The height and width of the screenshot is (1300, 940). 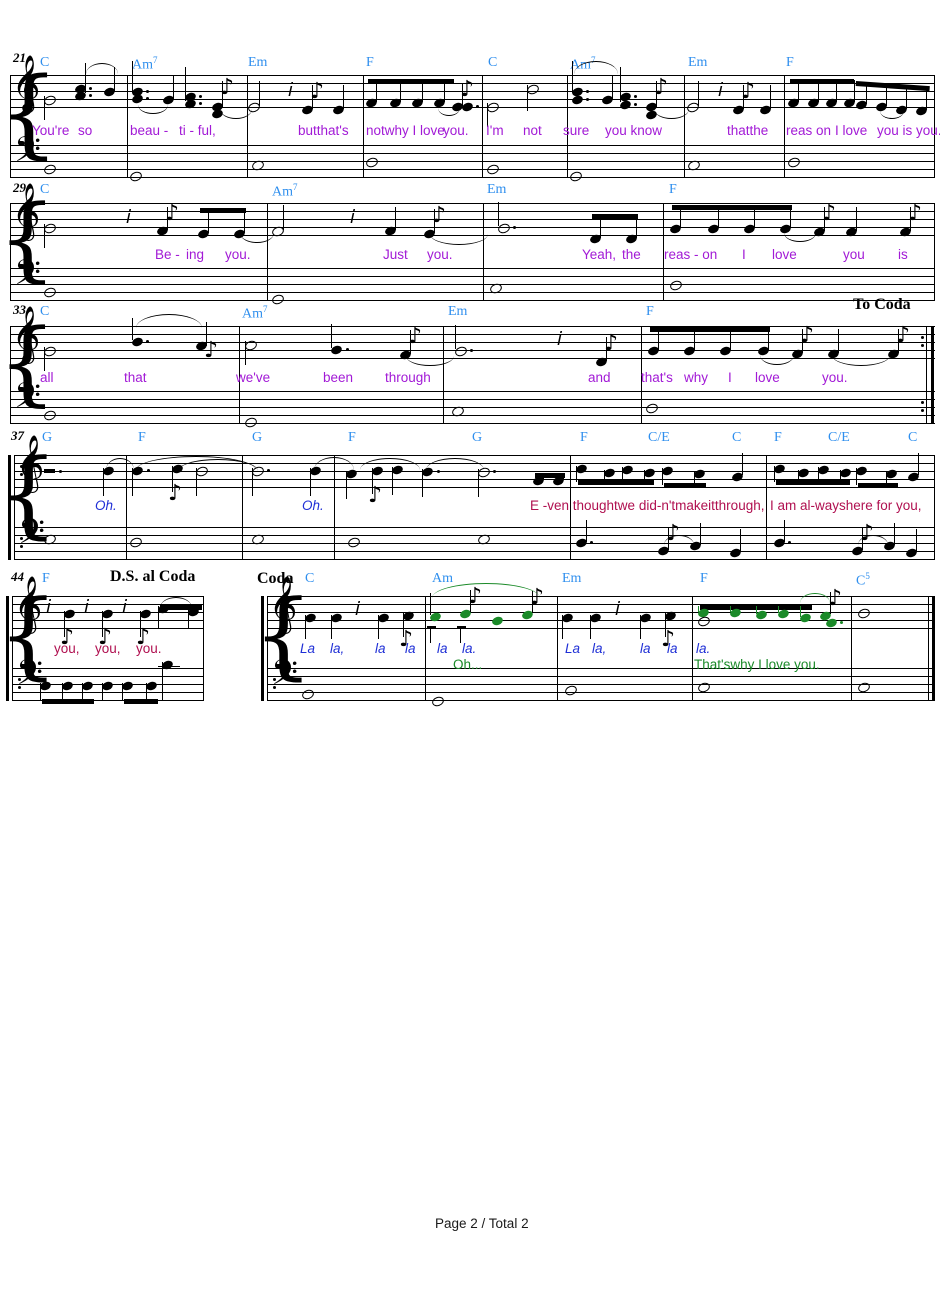 What do you see at coordinates (469, 648) in the screenshot?
I see `lyric-syllable: la.` at bounding box center [469, 648].